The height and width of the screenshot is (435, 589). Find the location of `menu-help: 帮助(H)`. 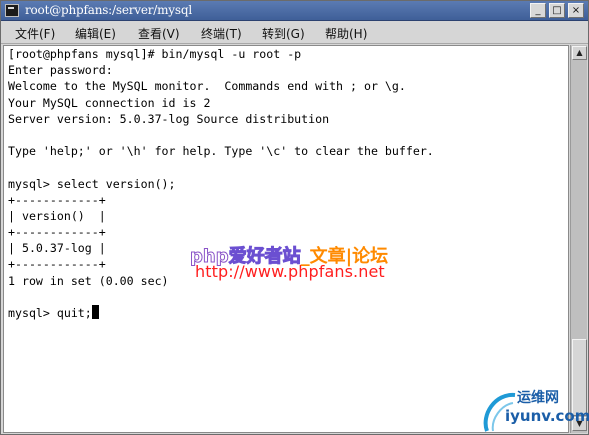

menu-help: 帮助(H) is located at coordinates (346, 33).